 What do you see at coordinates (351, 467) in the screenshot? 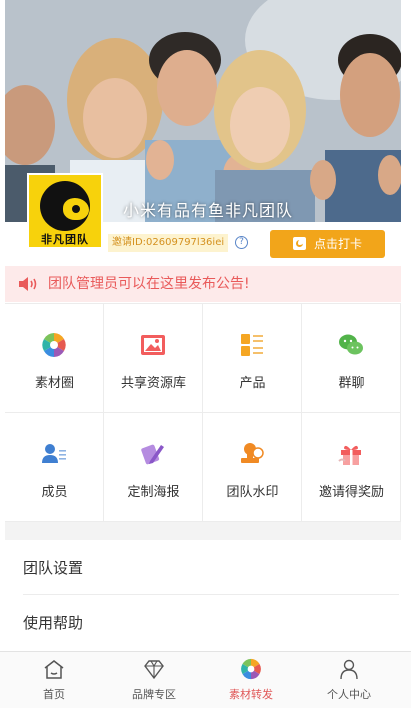
I see `feature-invite-reward: 邀请得奖励` at bounding box center [351, 467].